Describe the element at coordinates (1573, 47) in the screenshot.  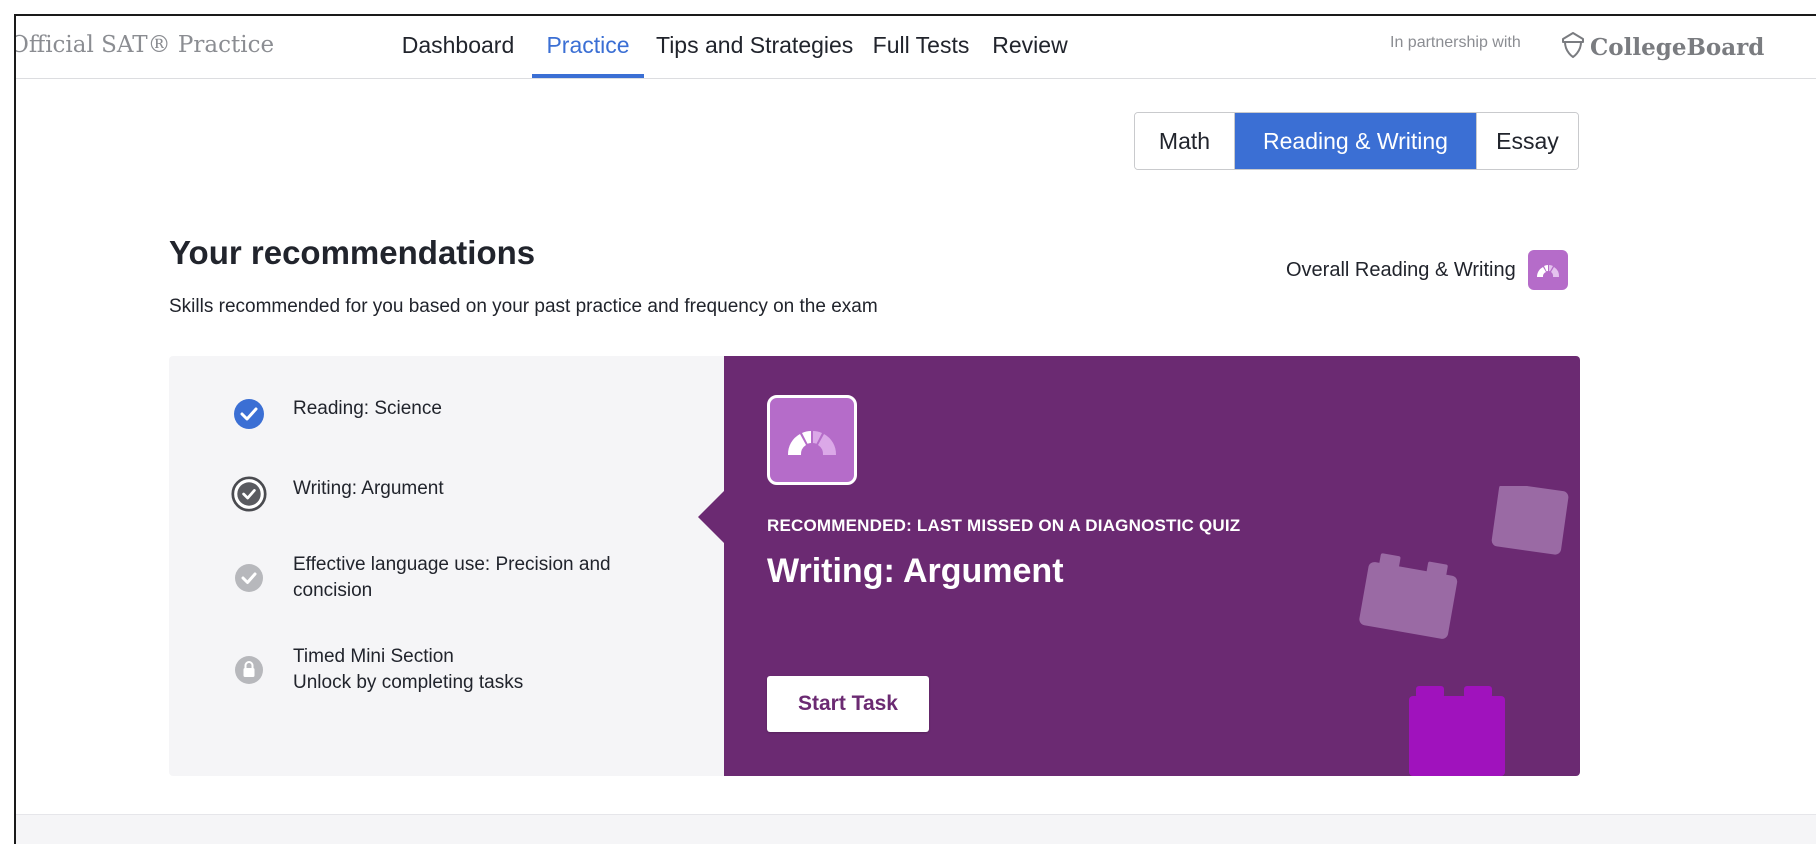
I see `acorn-icon` at that location.